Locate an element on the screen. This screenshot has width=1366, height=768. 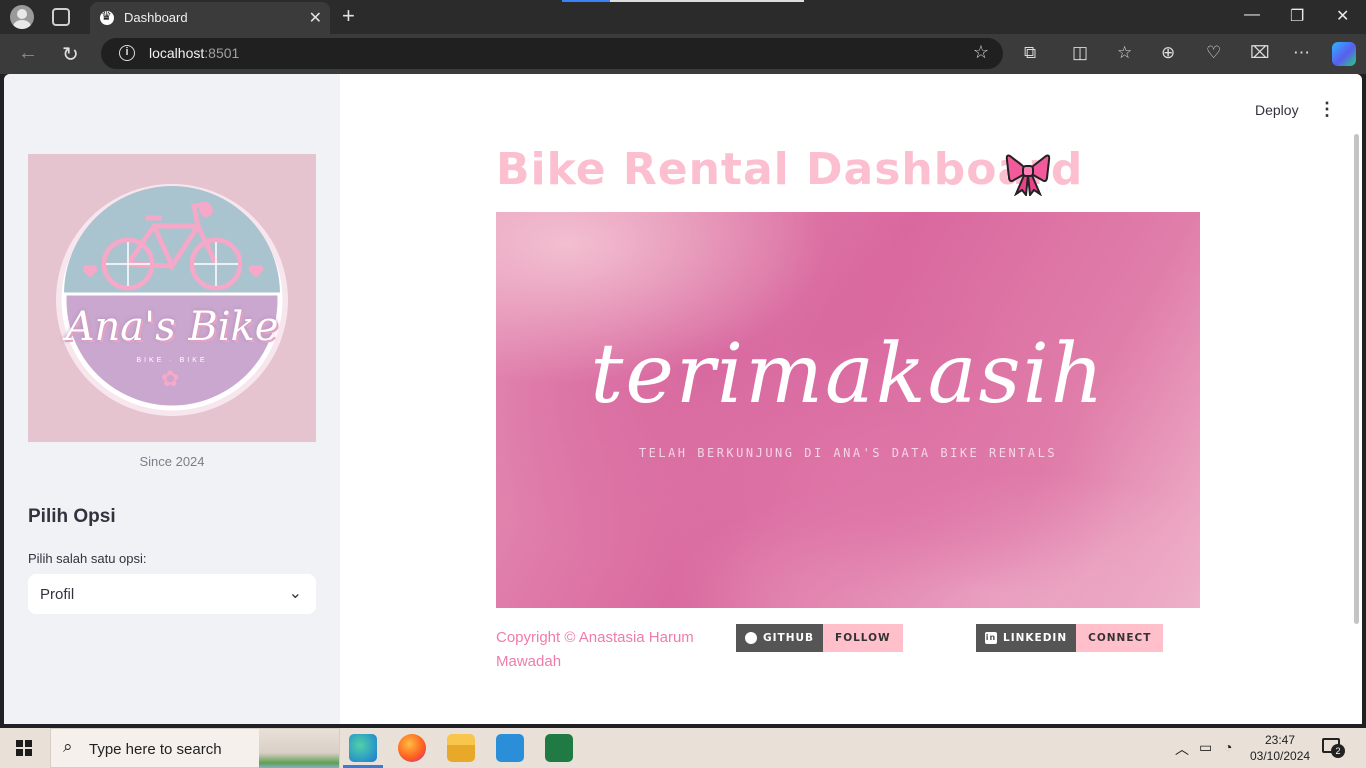
github-icon is located at coordinates (751, 638).